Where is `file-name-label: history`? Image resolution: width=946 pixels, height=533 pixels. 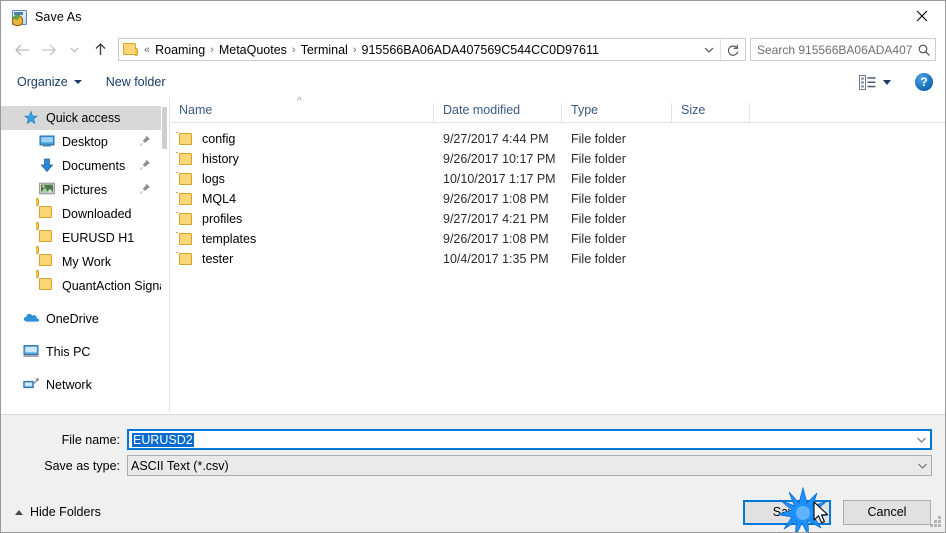 file-name-label: history is located at coordinates (220, 159).